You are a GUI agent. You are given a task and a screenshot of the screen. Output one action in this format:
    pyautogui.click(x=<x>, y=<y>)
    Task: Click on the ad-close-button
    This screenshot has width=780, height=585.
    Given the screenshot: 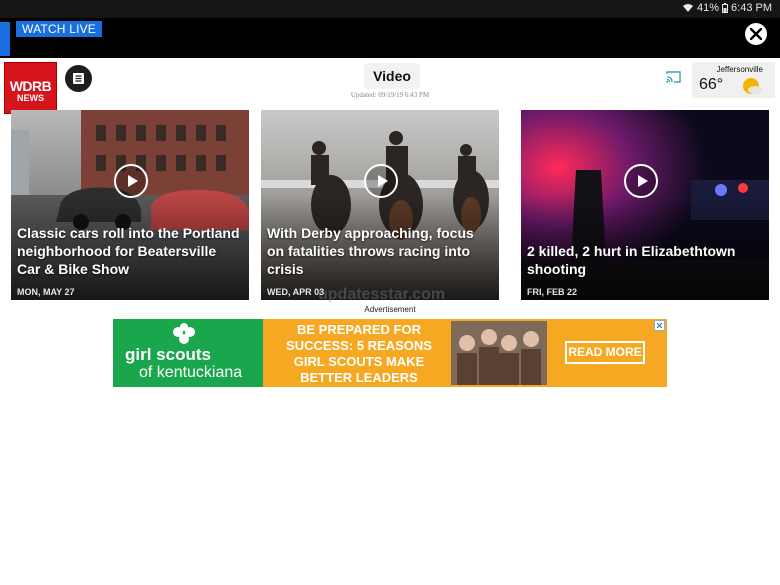 What is the action you would take?
    pyautogui.click(x=659, y=325)
    